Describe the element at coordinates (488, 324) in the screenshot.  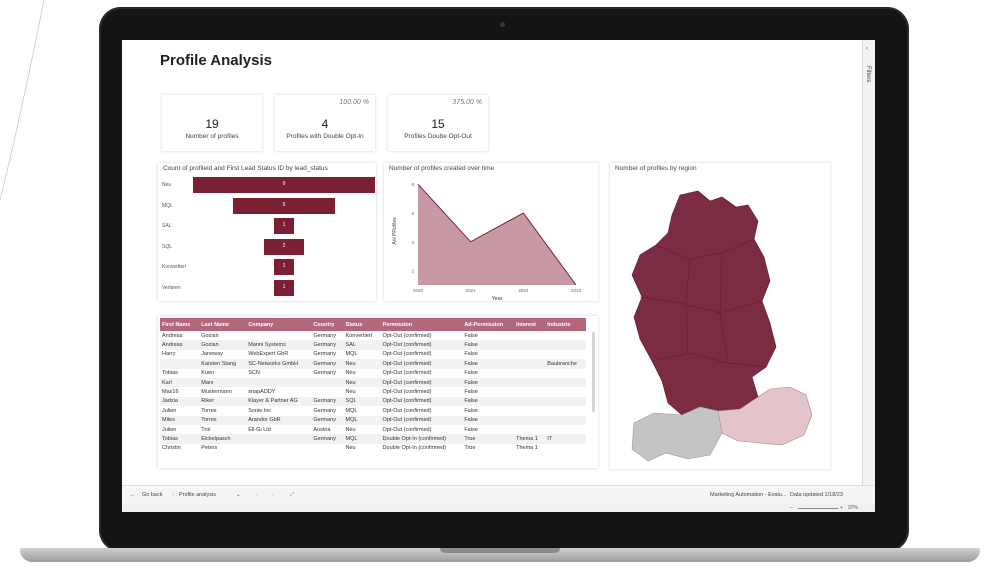
I see `column-header: Ad-Permission` at that location.